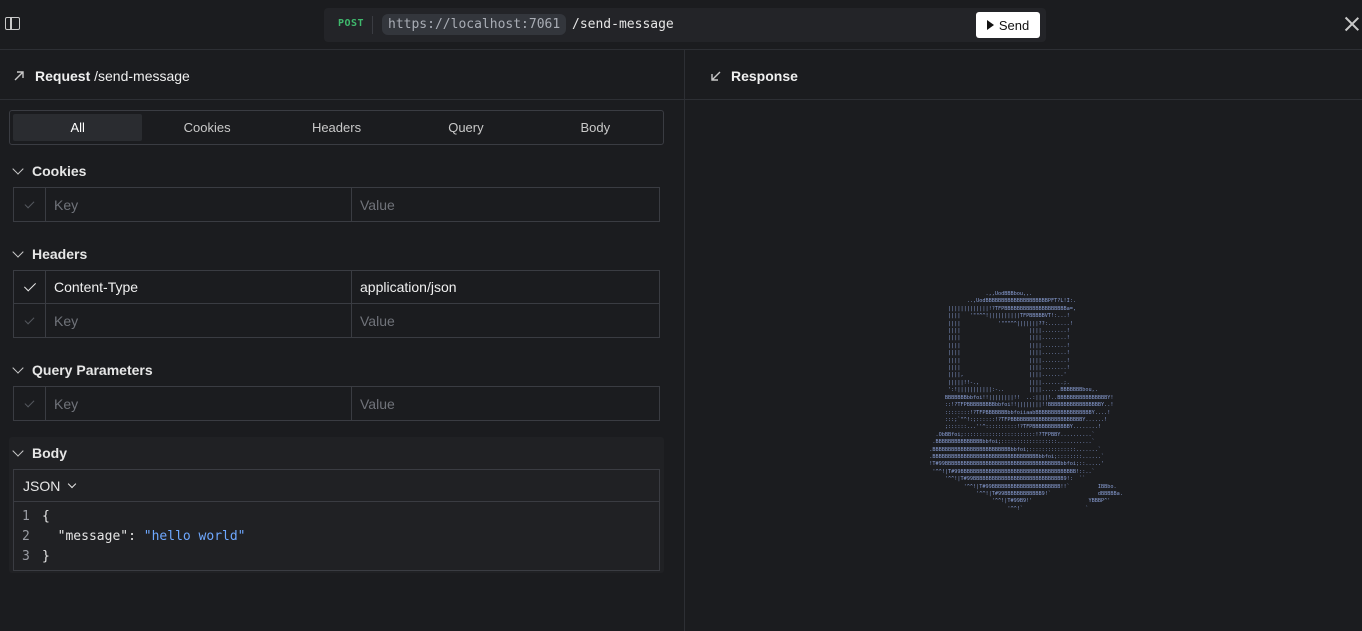 Image resolution: width=1362 pixels, height=631 pixels. I want to click on query-section-title: Query Parameters, so click(92, 370).